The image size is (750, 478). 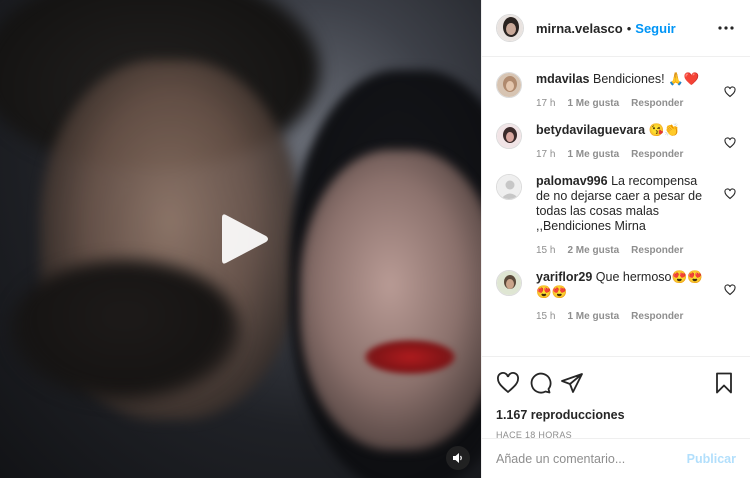 I want to click on comment-username: yariflor29, so click(x=564, y=277).